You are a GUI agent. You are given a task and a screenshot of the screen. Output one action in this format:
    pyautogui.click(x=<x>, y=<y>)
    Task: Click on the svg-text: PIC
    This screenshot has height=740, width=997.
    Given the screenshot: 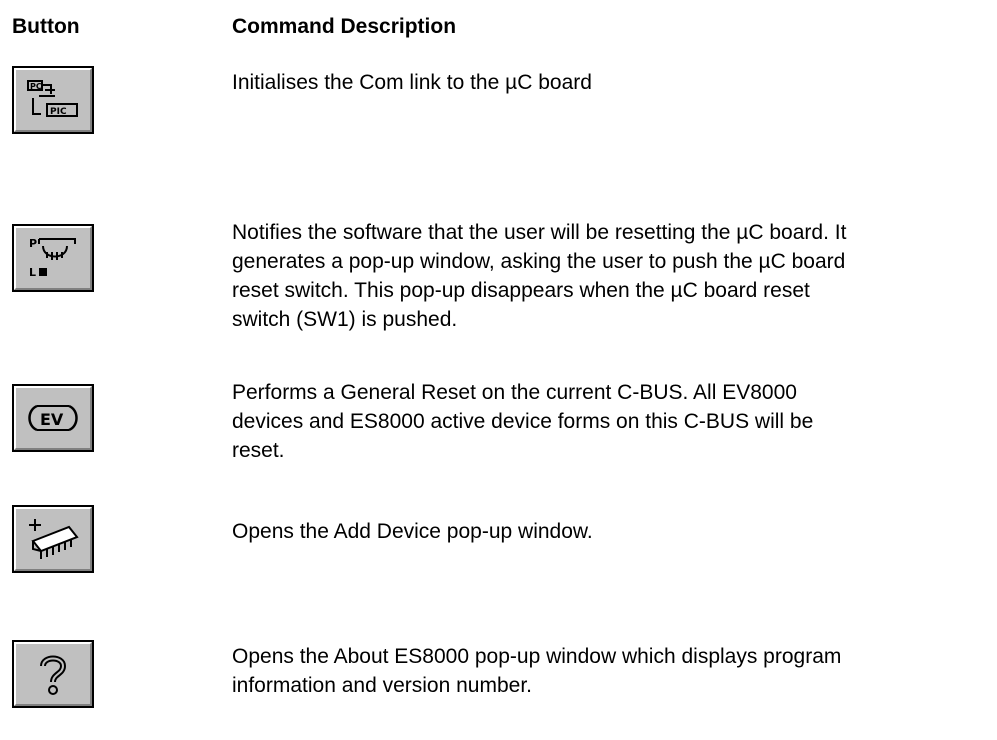 What is the action you would take?
    pyautogui.click(x=58, y=112)
    